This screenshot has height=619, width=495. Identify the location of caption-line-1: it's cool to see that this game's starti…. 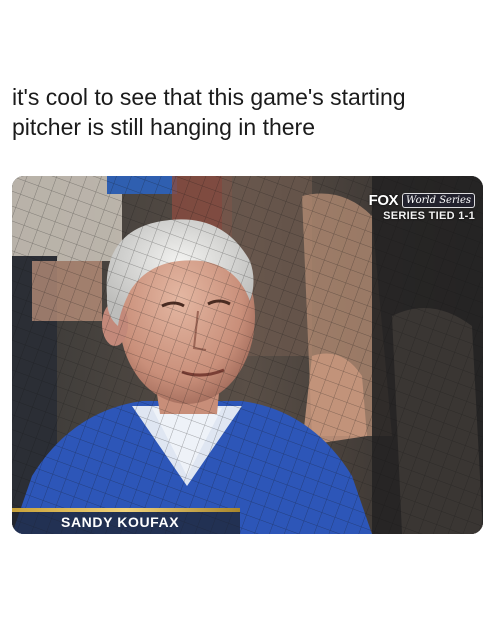
(209, 97).